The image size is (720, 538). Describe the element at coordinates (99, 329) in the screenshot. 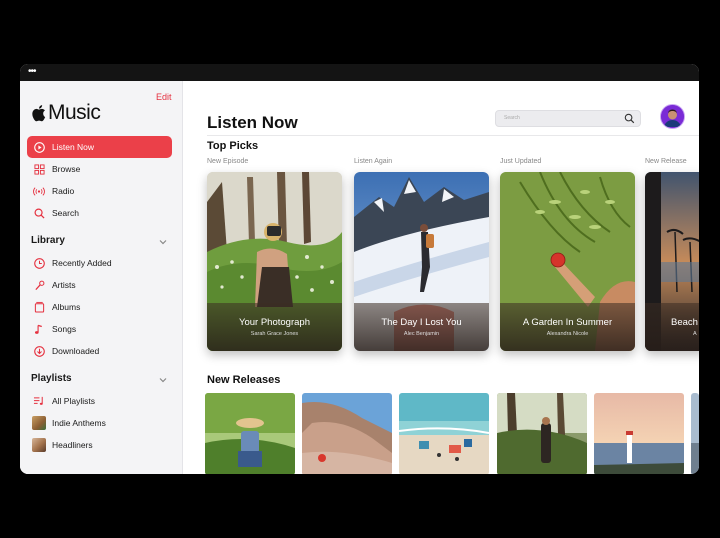

I see `sidebar-item-songs: Songs` at that location.